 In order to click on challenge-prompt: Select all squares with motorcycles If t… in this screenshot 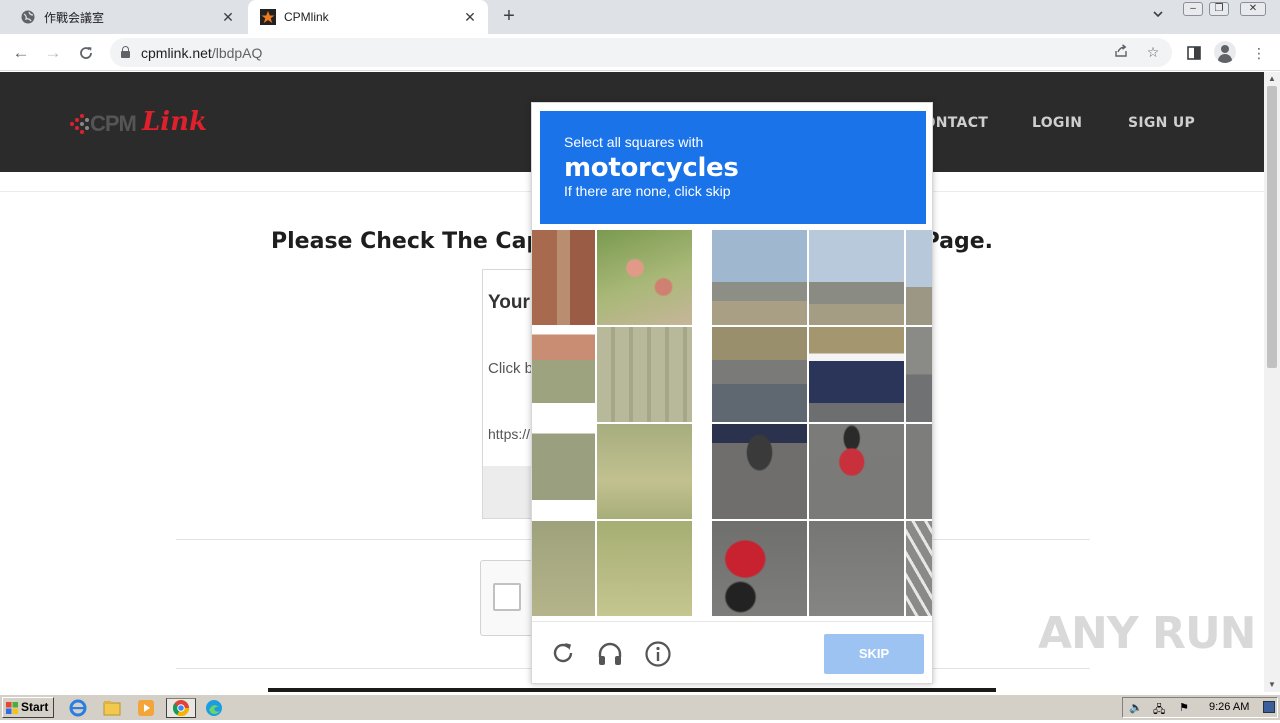, I will do `click(733, 167)`.